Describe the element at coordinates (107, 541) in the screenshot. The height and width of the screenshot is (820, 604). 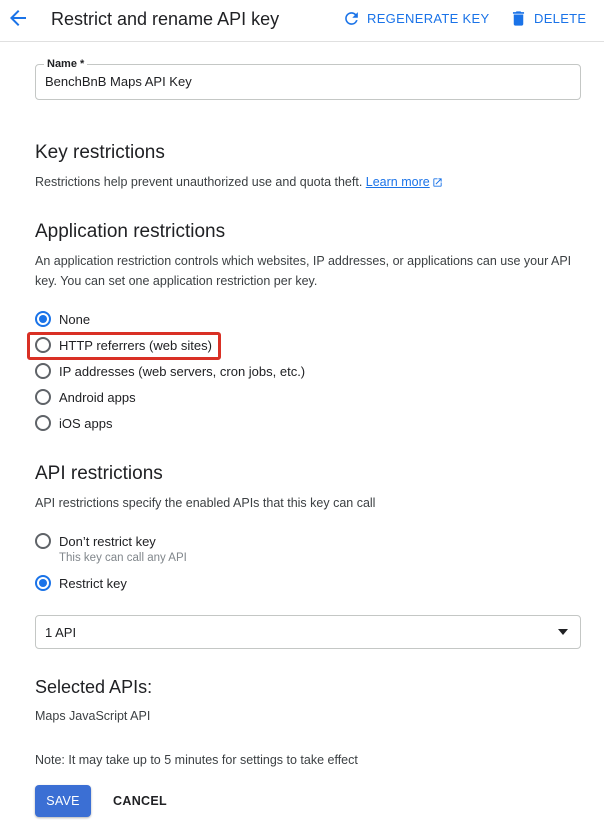
I see `radio-label: Don’t restrict key` at that location.